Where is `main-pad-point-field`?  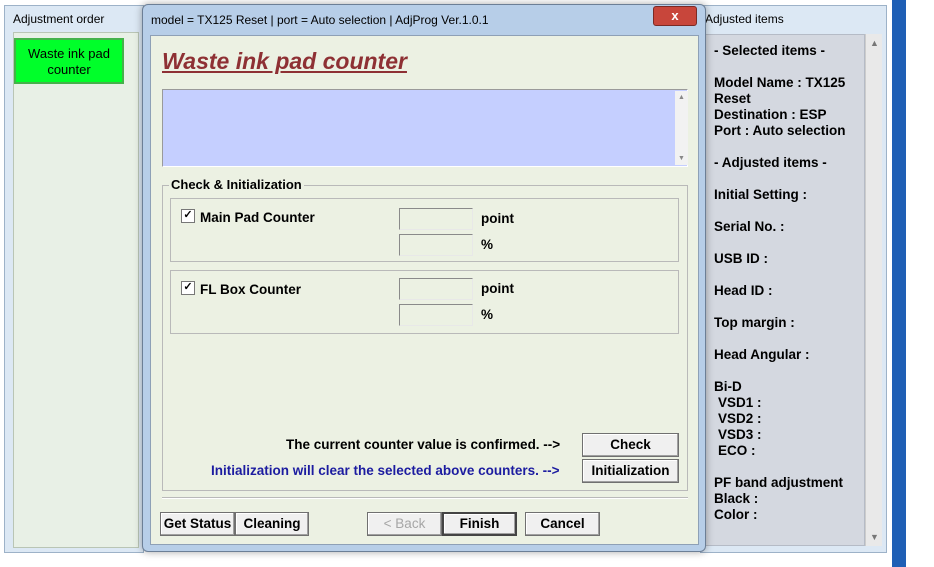 main-pad-point-field is located at coordinates (436, 219).